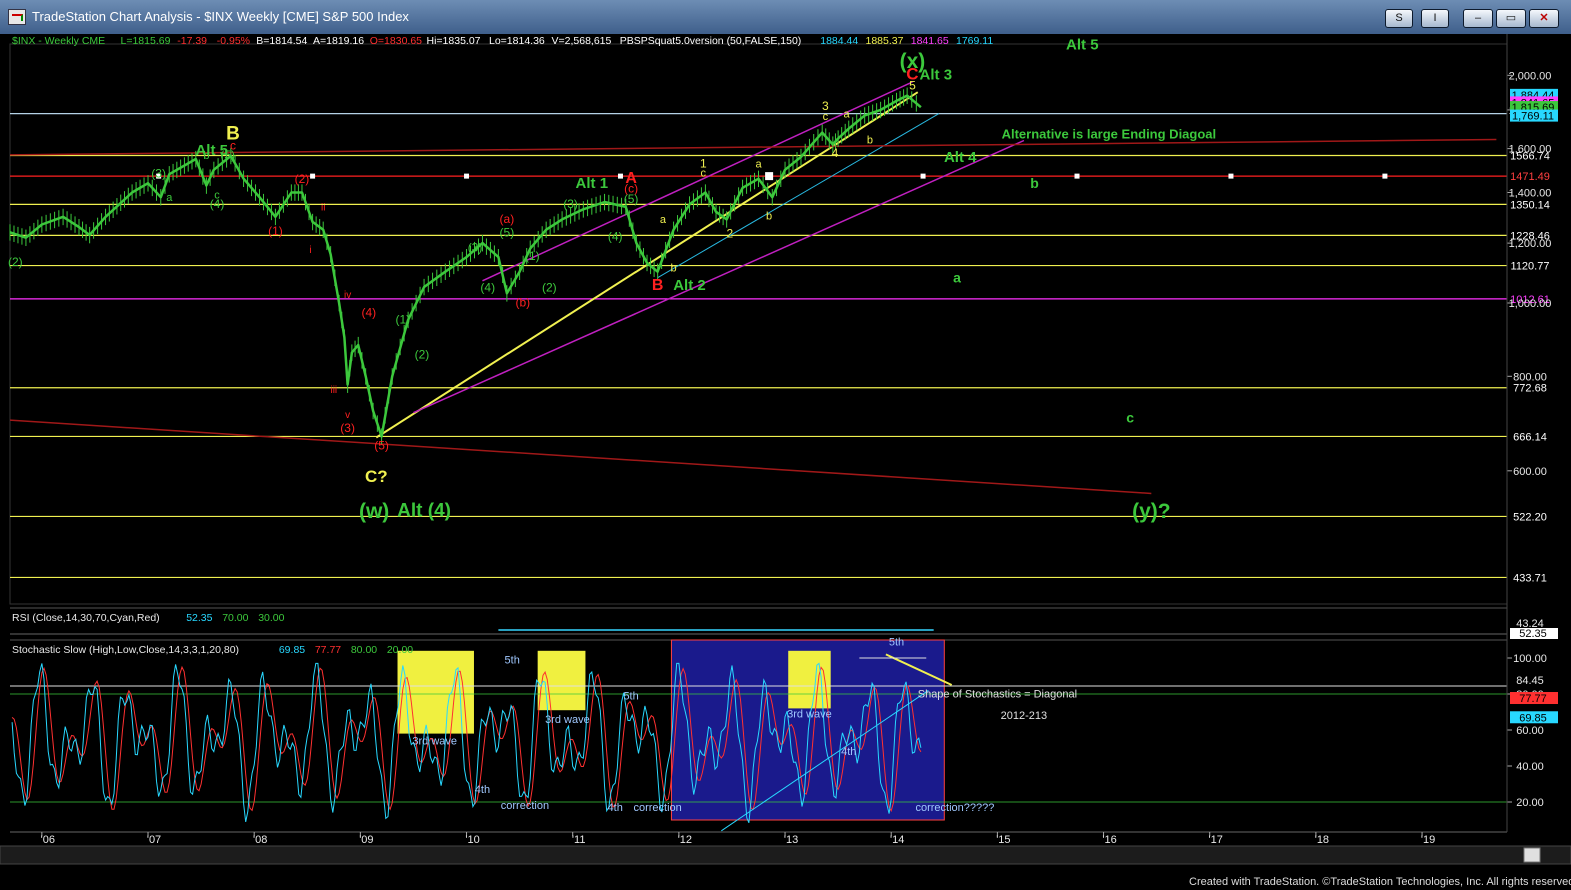 This screenshot has height=890, width=1571. I want to click on status-segment: 1885.37, so click(885, 41).